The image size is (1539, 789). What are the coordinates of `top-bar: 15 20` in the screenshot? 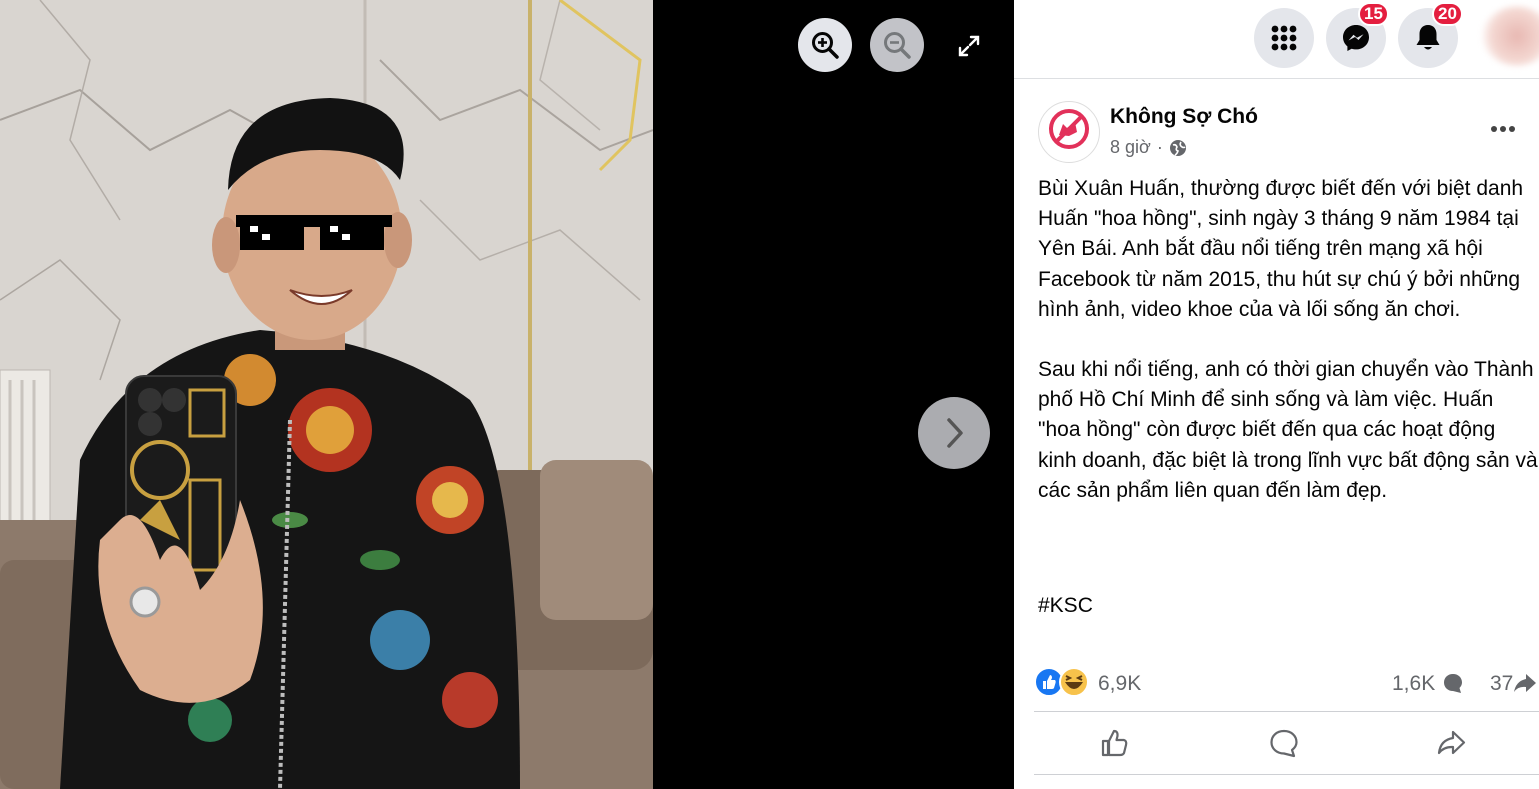 It's located at (1276, 39).